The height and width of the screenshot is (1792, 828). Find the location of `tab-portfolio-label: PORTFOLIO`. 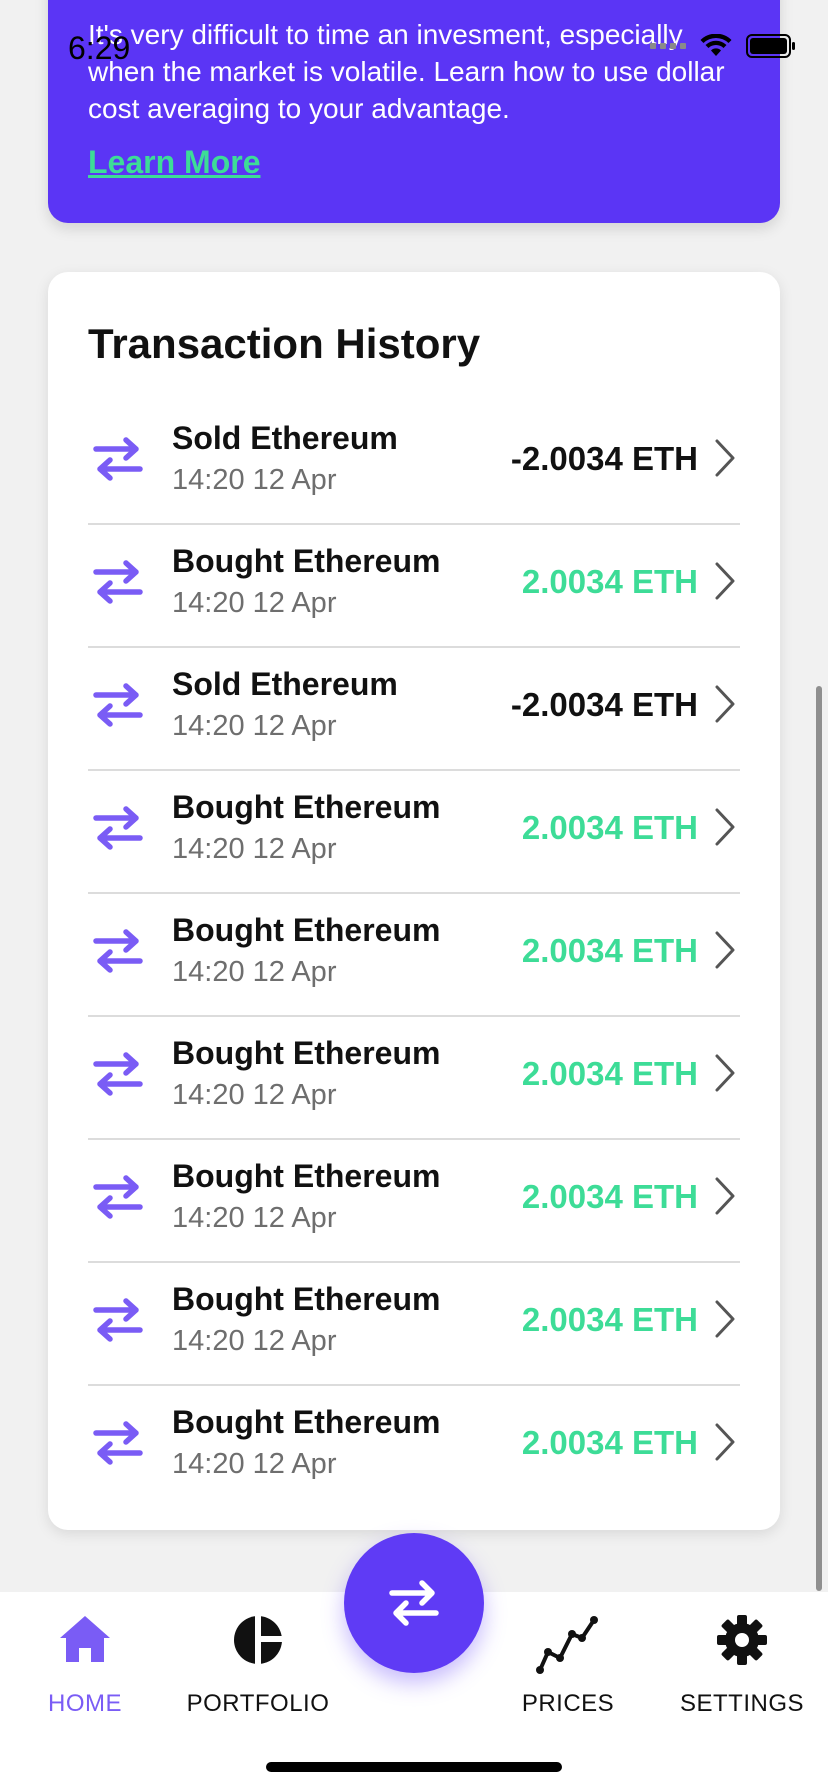

tab-portfolio-label: PORTFOLIO is located at coordinates (258, 1703).